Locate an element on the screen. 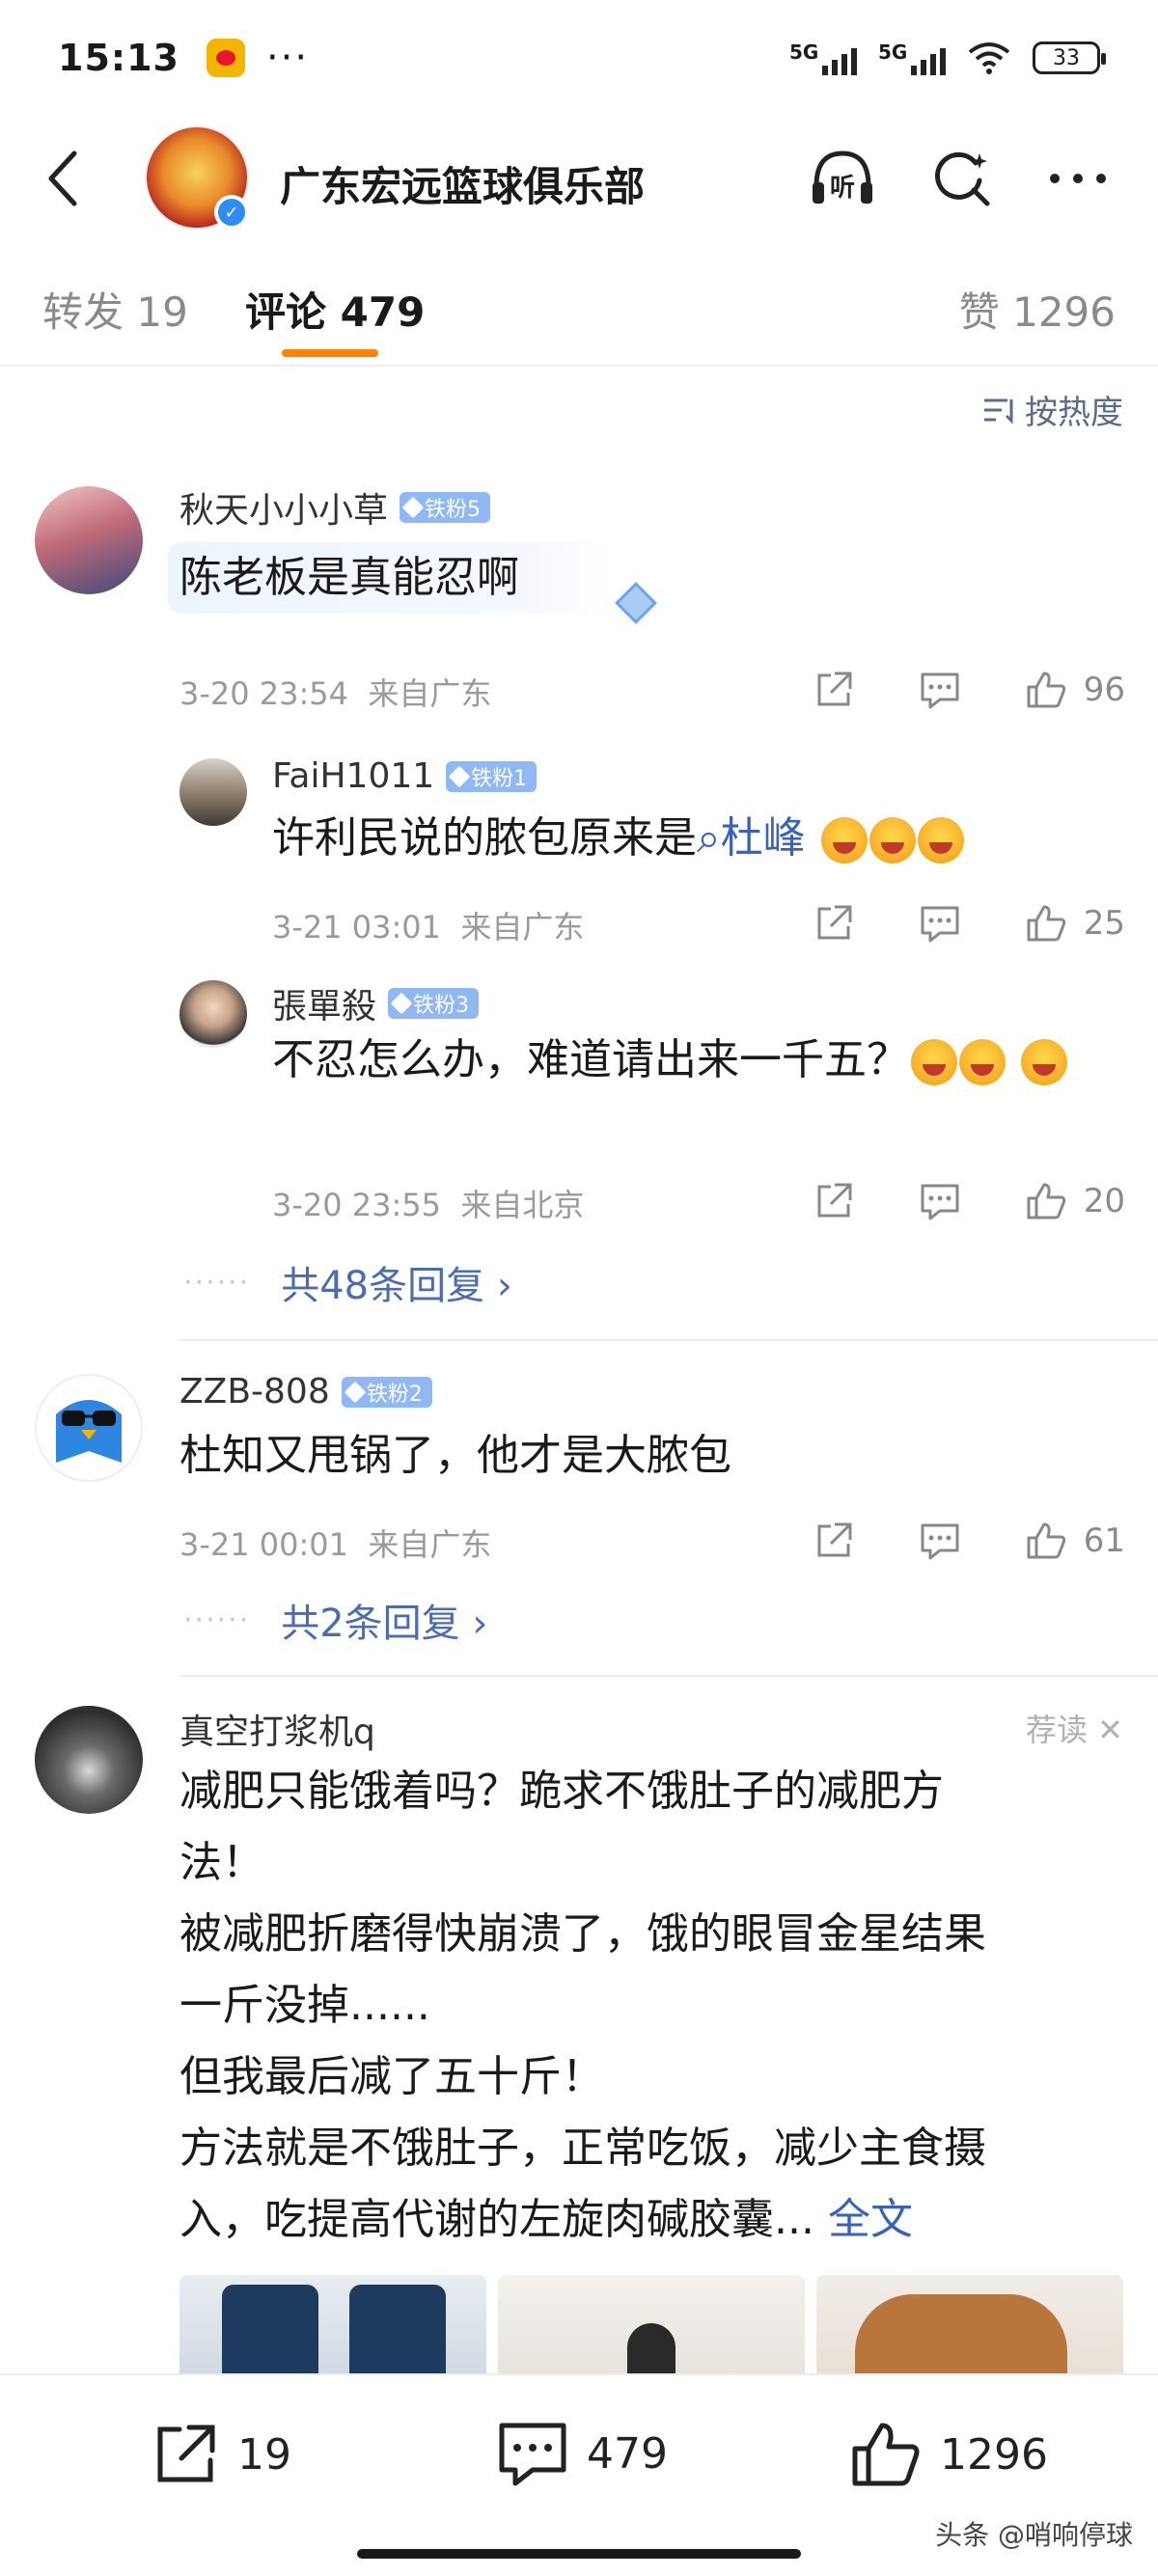 The height and width of the screenshot is (2576, 1158). owl-avatar-icon is located at coordinates (89, 1432).